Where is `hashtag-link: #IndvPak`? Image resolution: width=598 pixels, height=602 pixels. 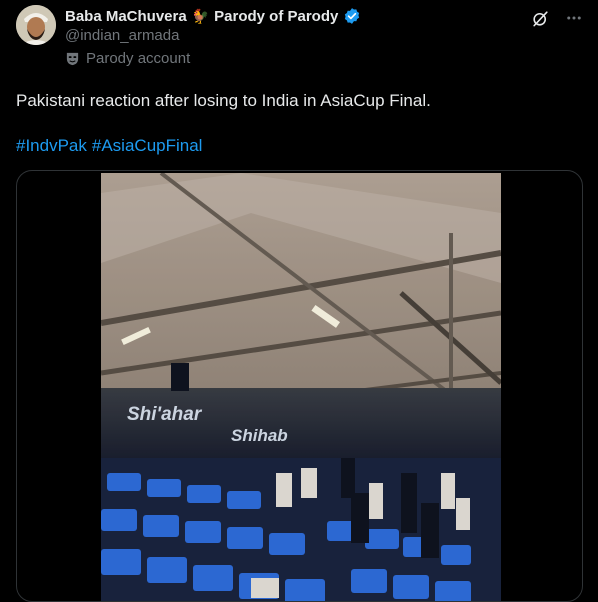 hashtag-link: #IndvPak is located at coordinates (51, 146).